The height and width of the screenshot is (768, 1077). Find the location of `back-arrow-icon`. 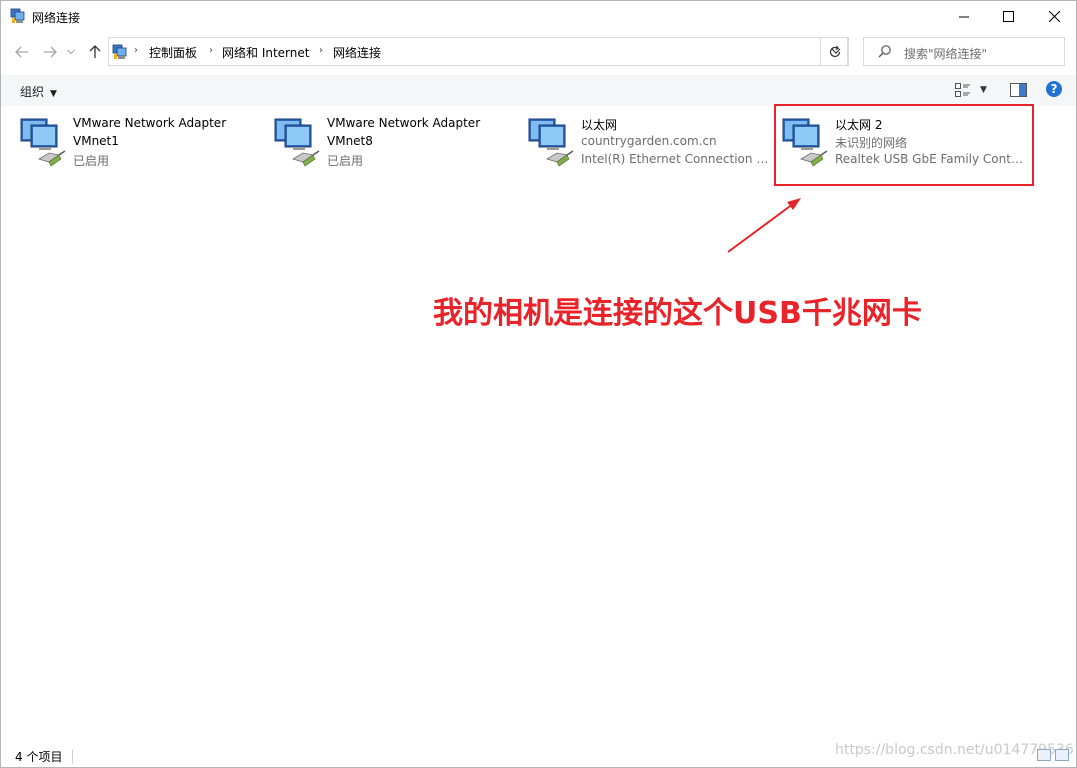

back-arrow-icon is located at coordinates (21, 52).